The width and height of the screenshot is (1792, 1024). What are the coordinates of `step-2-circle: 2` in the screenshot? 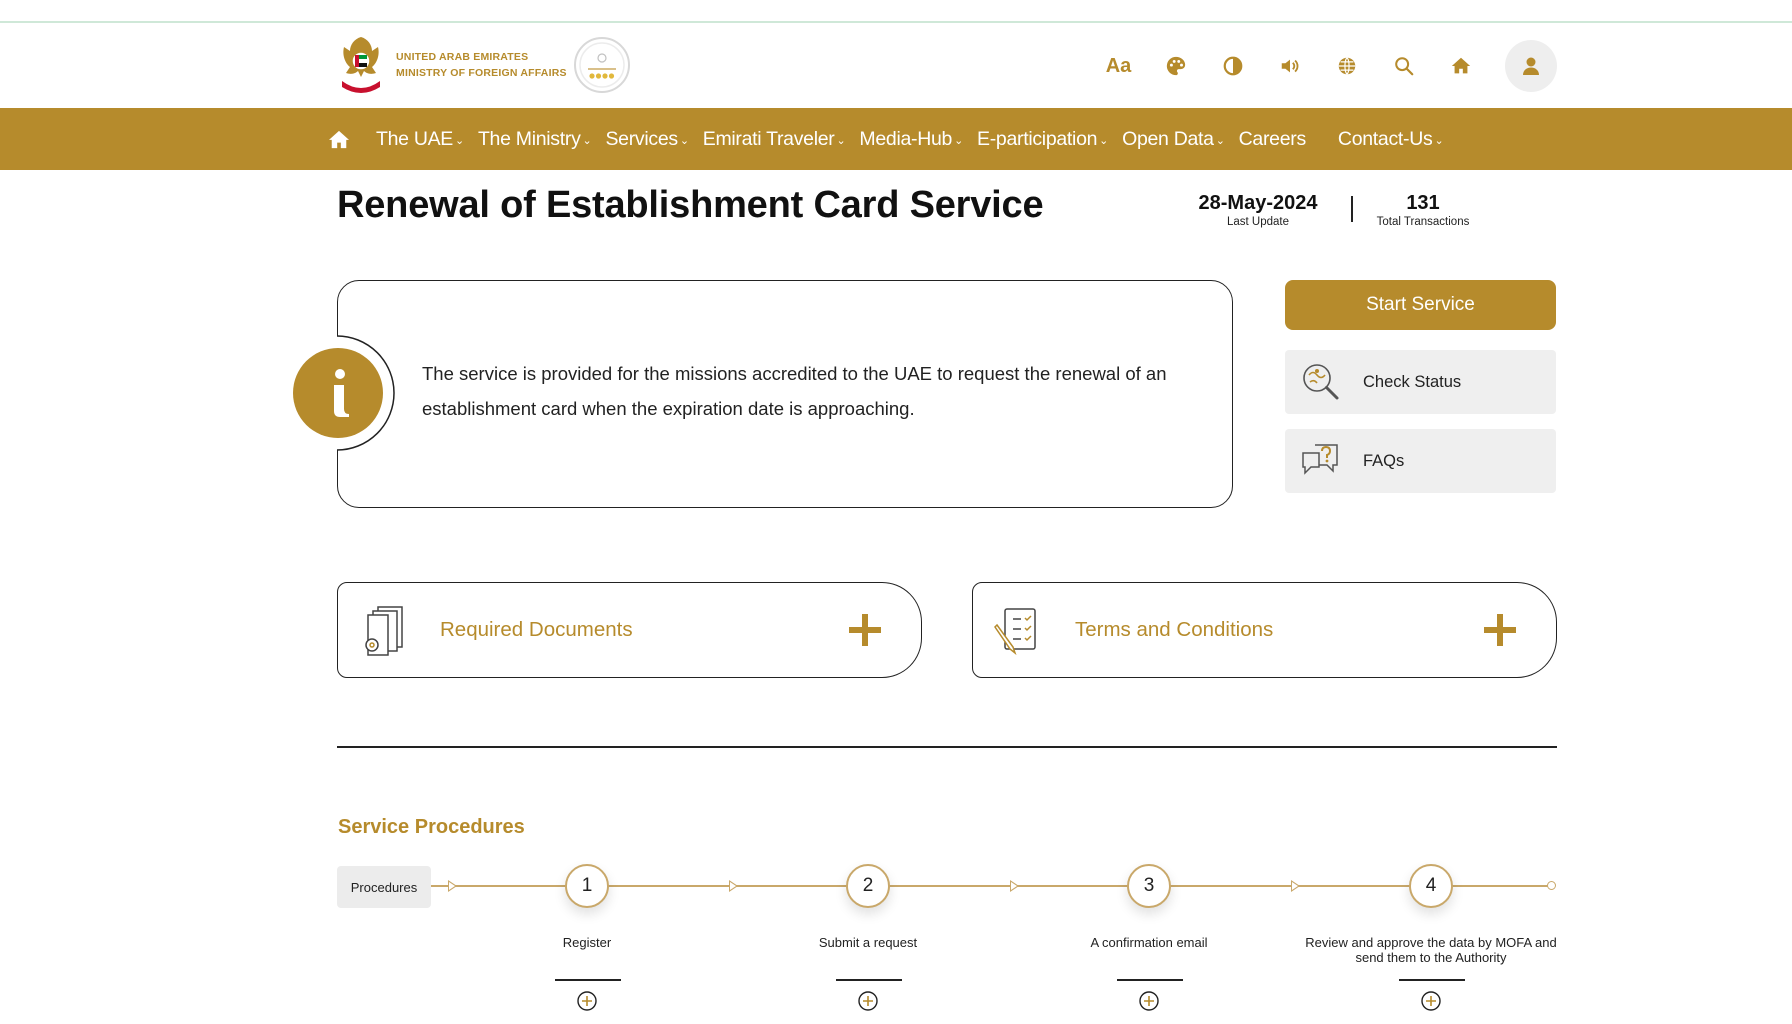 It's located at (868, 886).